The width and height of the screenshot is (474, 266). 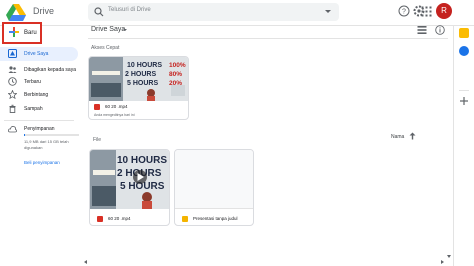 What do you see at coordinates (440, 30) in the screenshot?
I see `info-icon` at bounding box center [440, 30].